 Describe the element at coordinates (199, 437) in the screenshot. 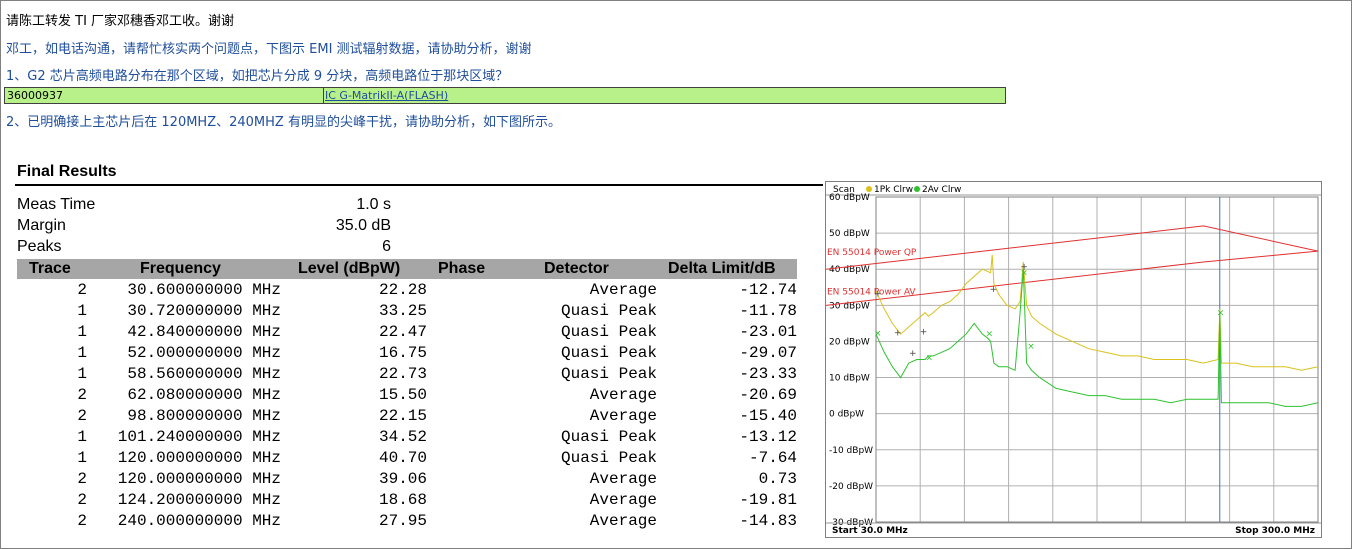

I see `frequency-cell: 101.240000000 MHz` at that location.